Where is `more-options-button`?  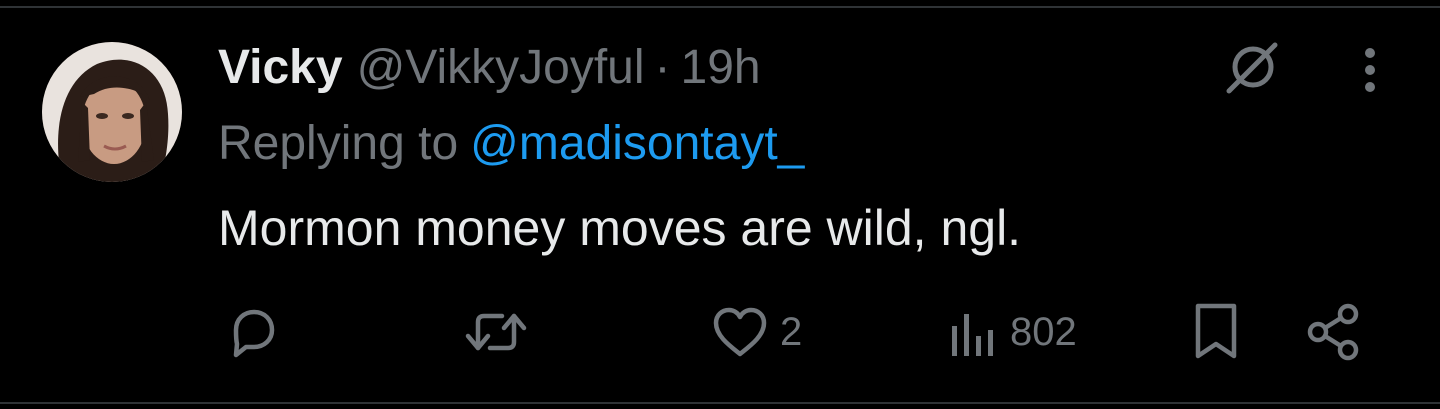
more-options-button is located at coordinates (1370, 70).